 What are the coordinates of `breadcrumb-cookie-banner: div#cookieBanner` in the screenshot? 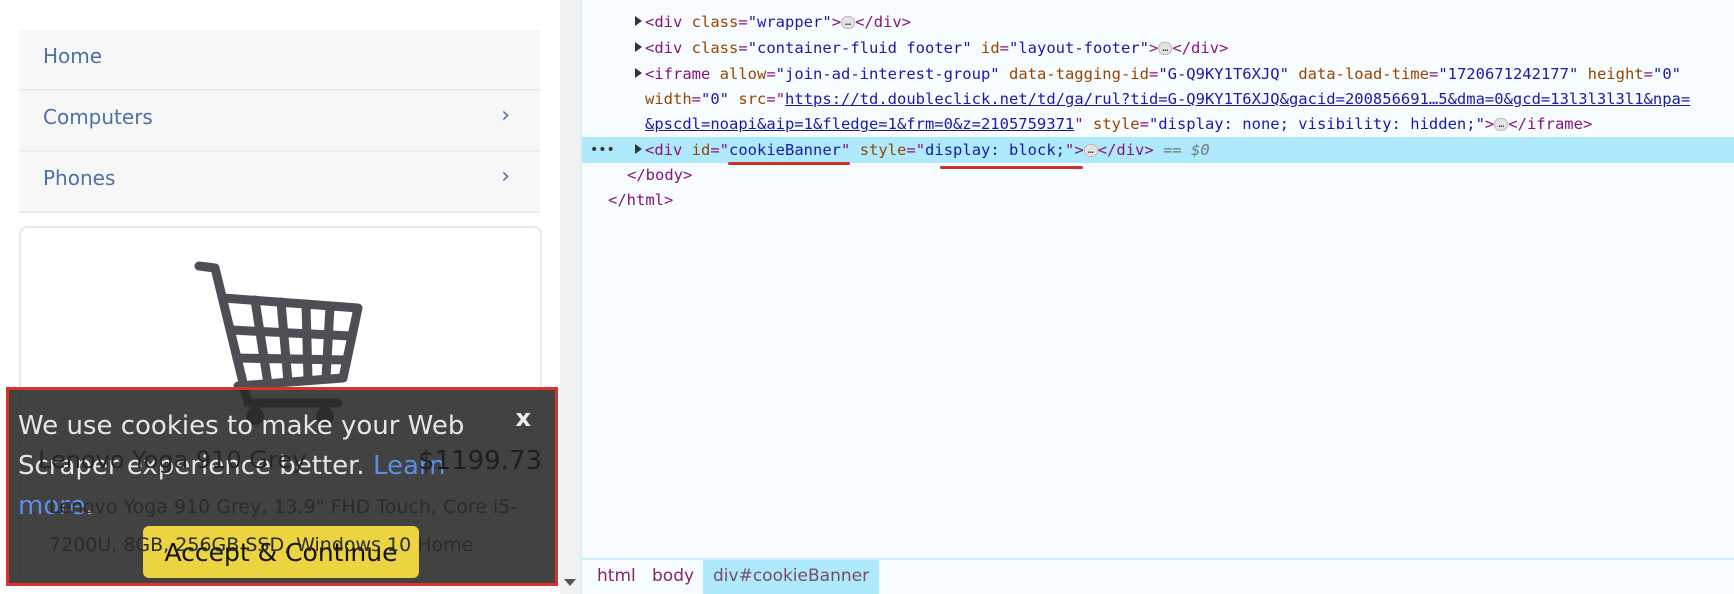 It's located at (791, 577).